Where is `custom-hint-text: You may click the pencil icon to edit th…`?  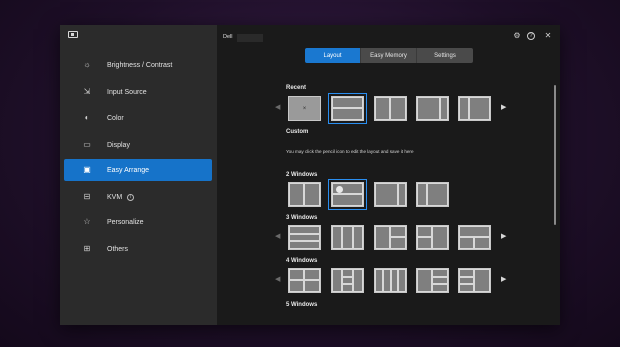
custom-hint-text: You may click the pencil icon to edit th… is located at coordinates (350, 151).